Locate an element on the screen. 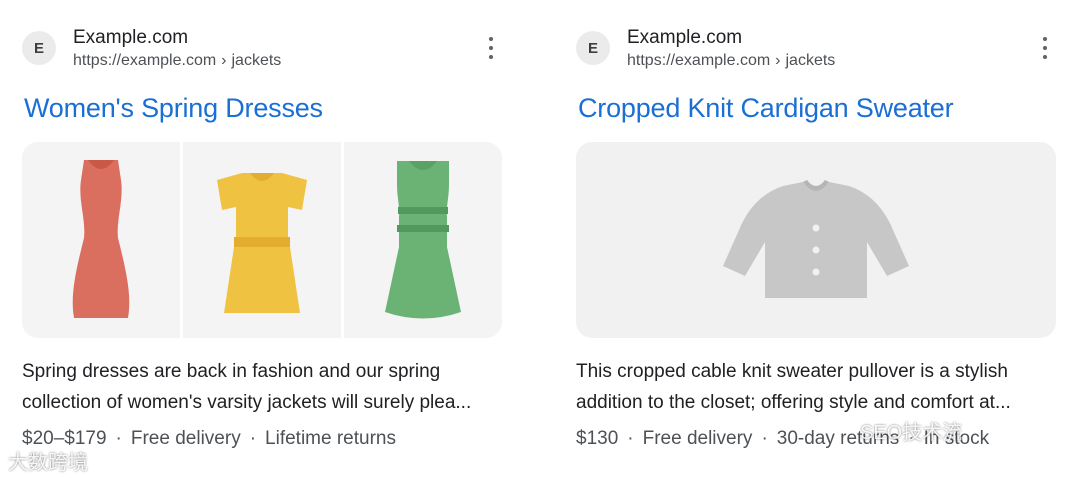  red-dress-icon is located at coordinates (101, 239).